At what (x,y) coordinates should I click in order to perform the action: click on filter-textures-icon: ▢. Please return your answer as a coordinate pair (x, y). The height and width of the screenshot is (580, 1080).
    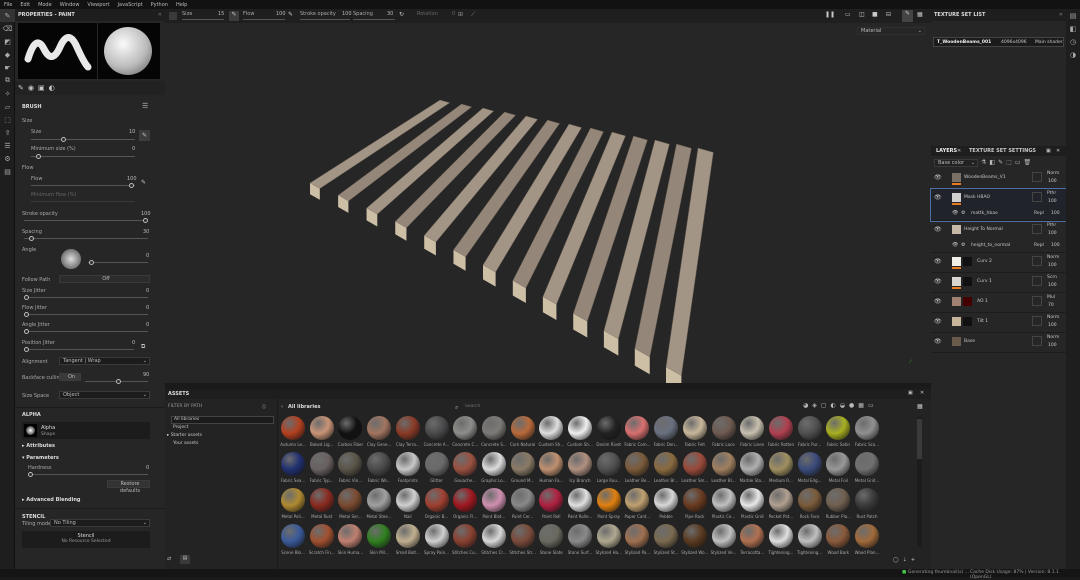
    Looking at the image, I should click on (826, 405).